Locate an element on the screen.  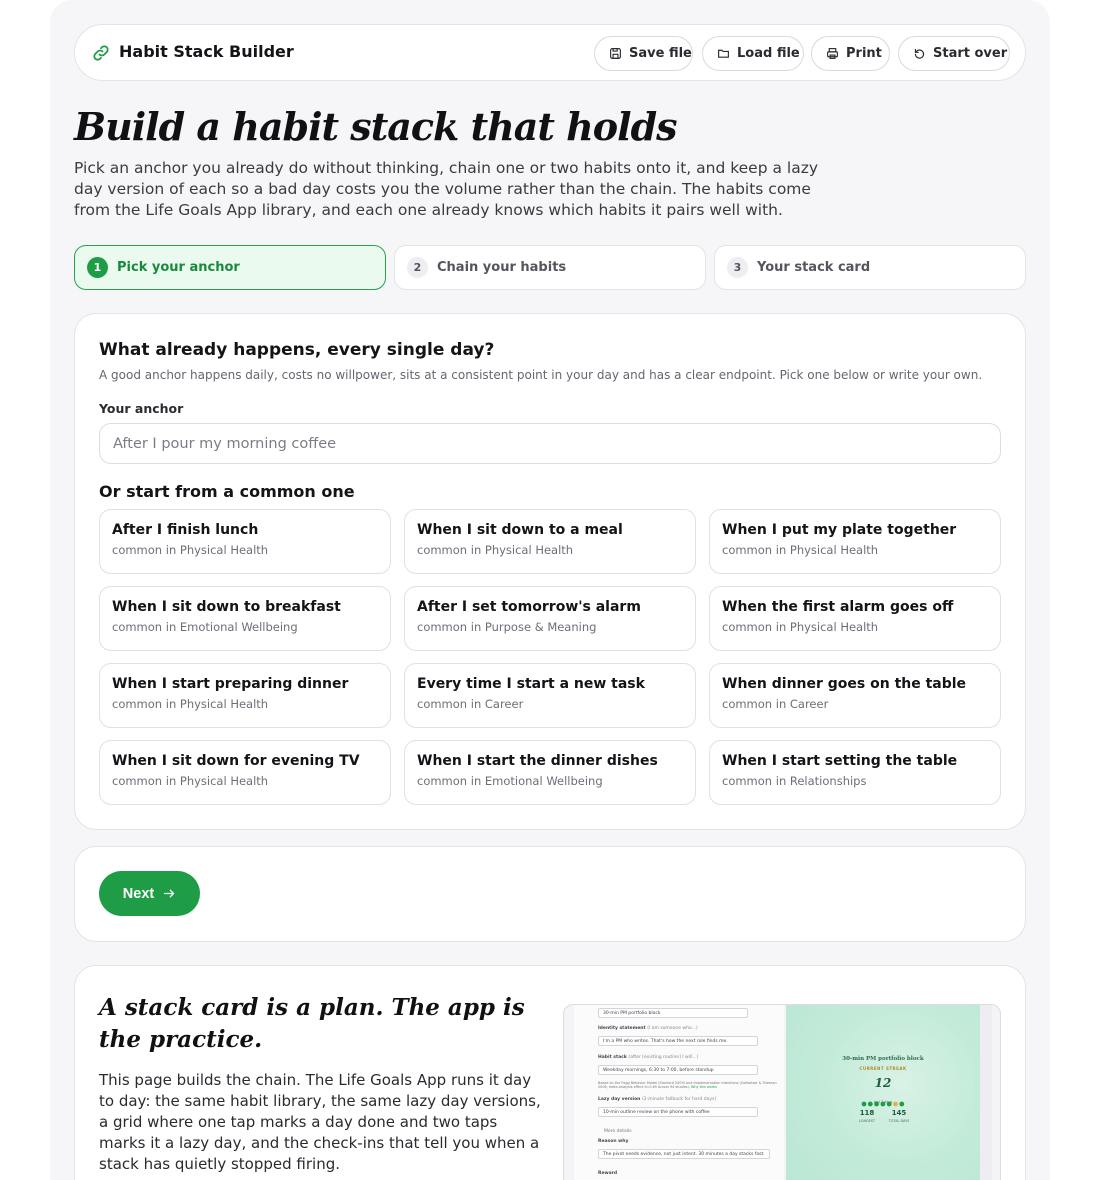
step-label: Chain your habits is located at coordinates (502, 267).